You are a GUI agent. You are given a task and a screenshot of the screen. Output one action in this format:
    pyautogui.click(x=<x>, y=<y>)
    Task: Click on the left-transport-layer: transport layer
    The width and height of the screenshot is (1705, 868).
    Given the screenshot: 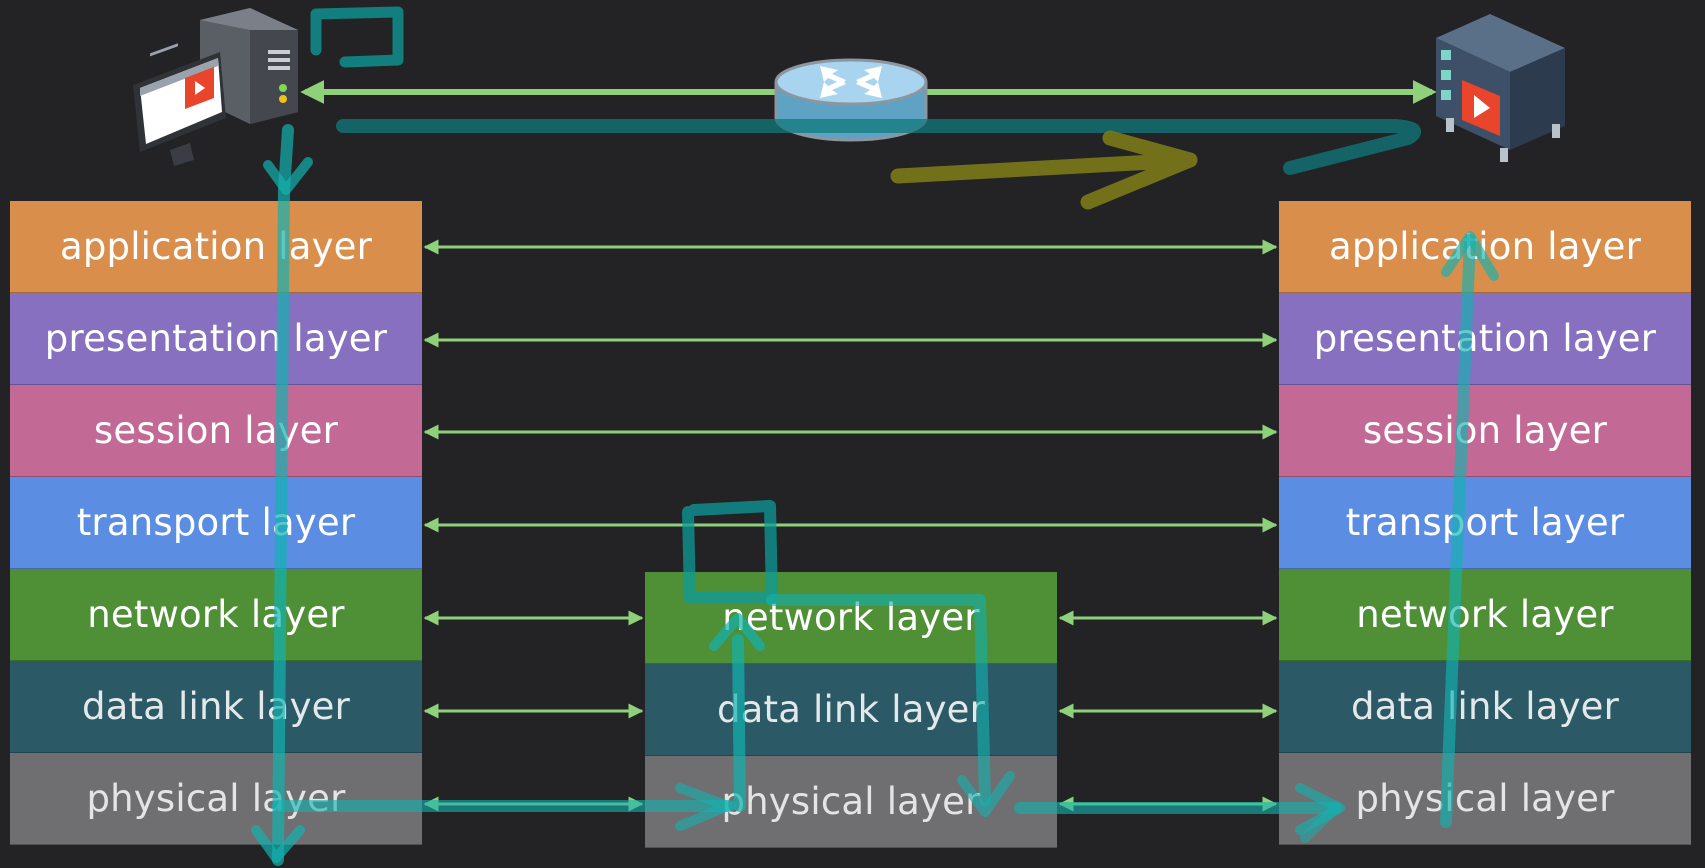 What is the action you would take?
    pyautogui.click(x=216, y=523)
    